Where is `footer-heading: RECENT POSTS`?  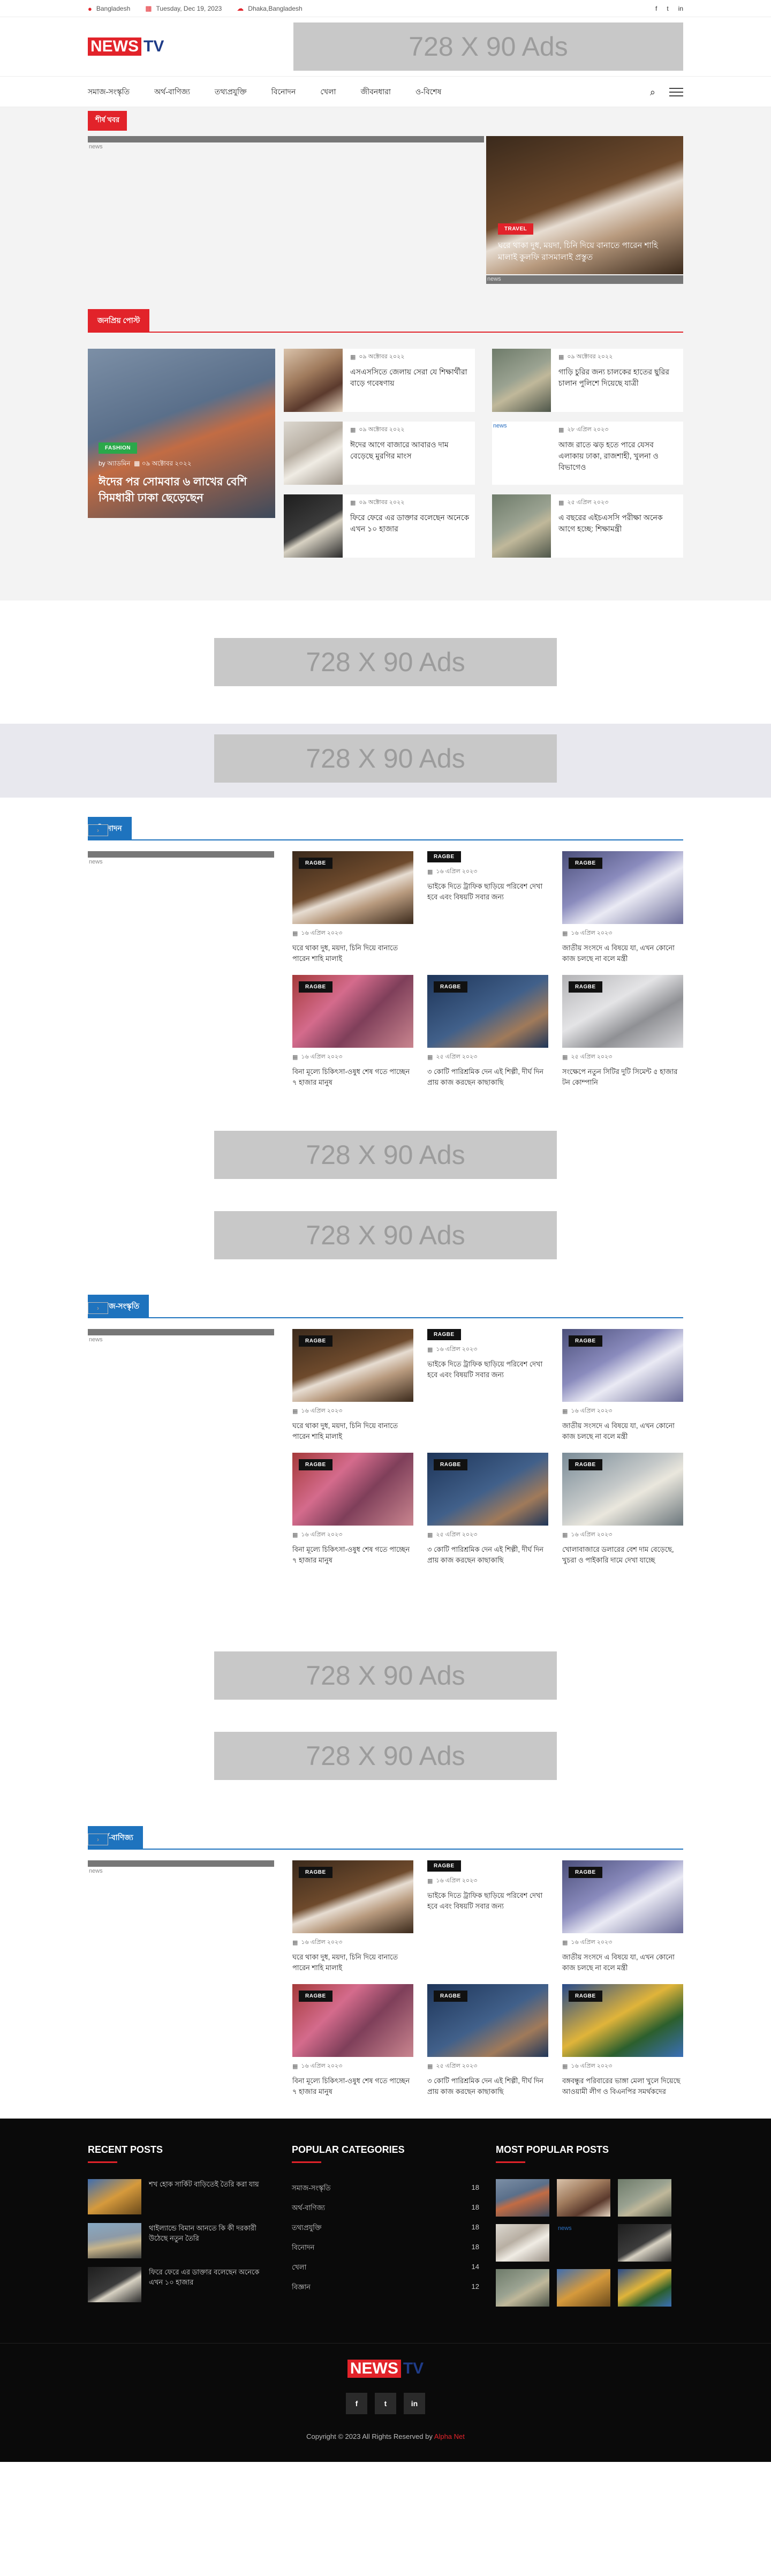
footer-heading: RECENT POSTS is located at coordinates (181, 2153).